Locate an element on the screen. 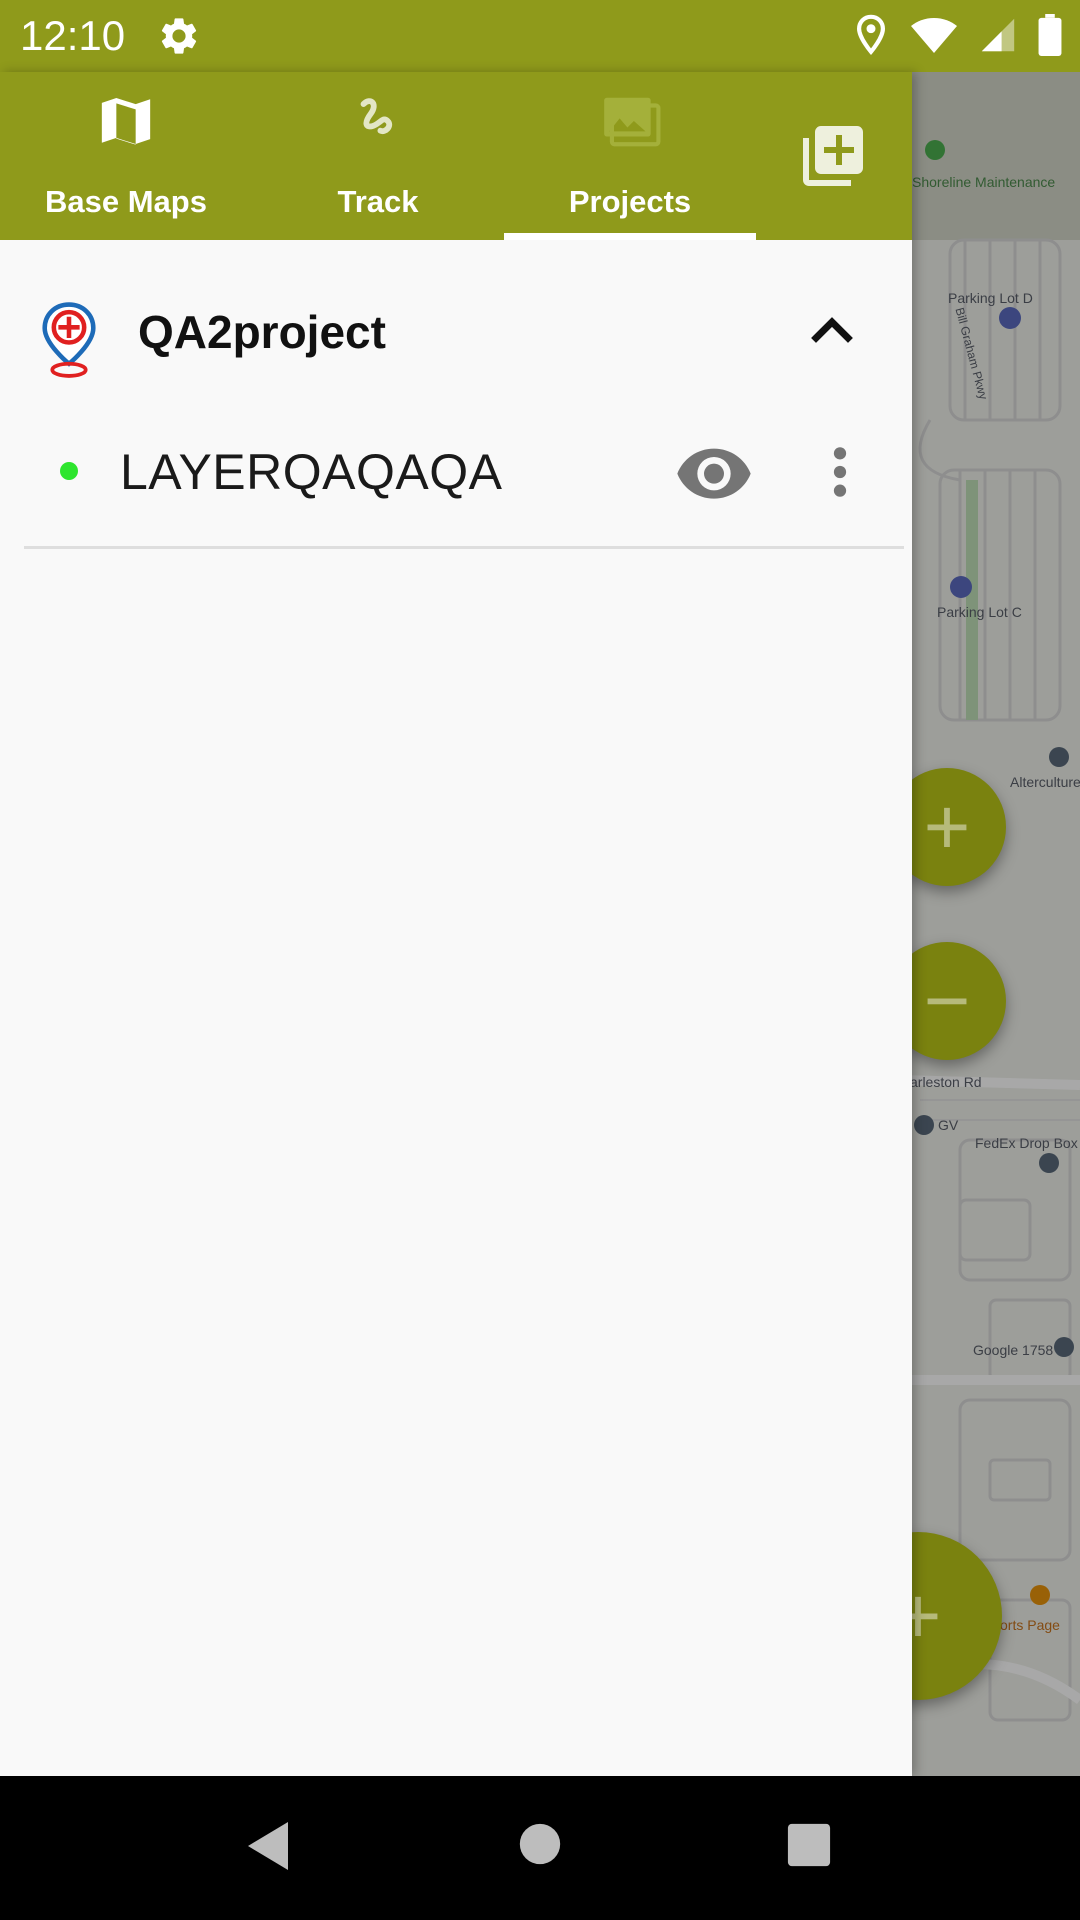  navigation-bar is located at coordinates (540, 1848).